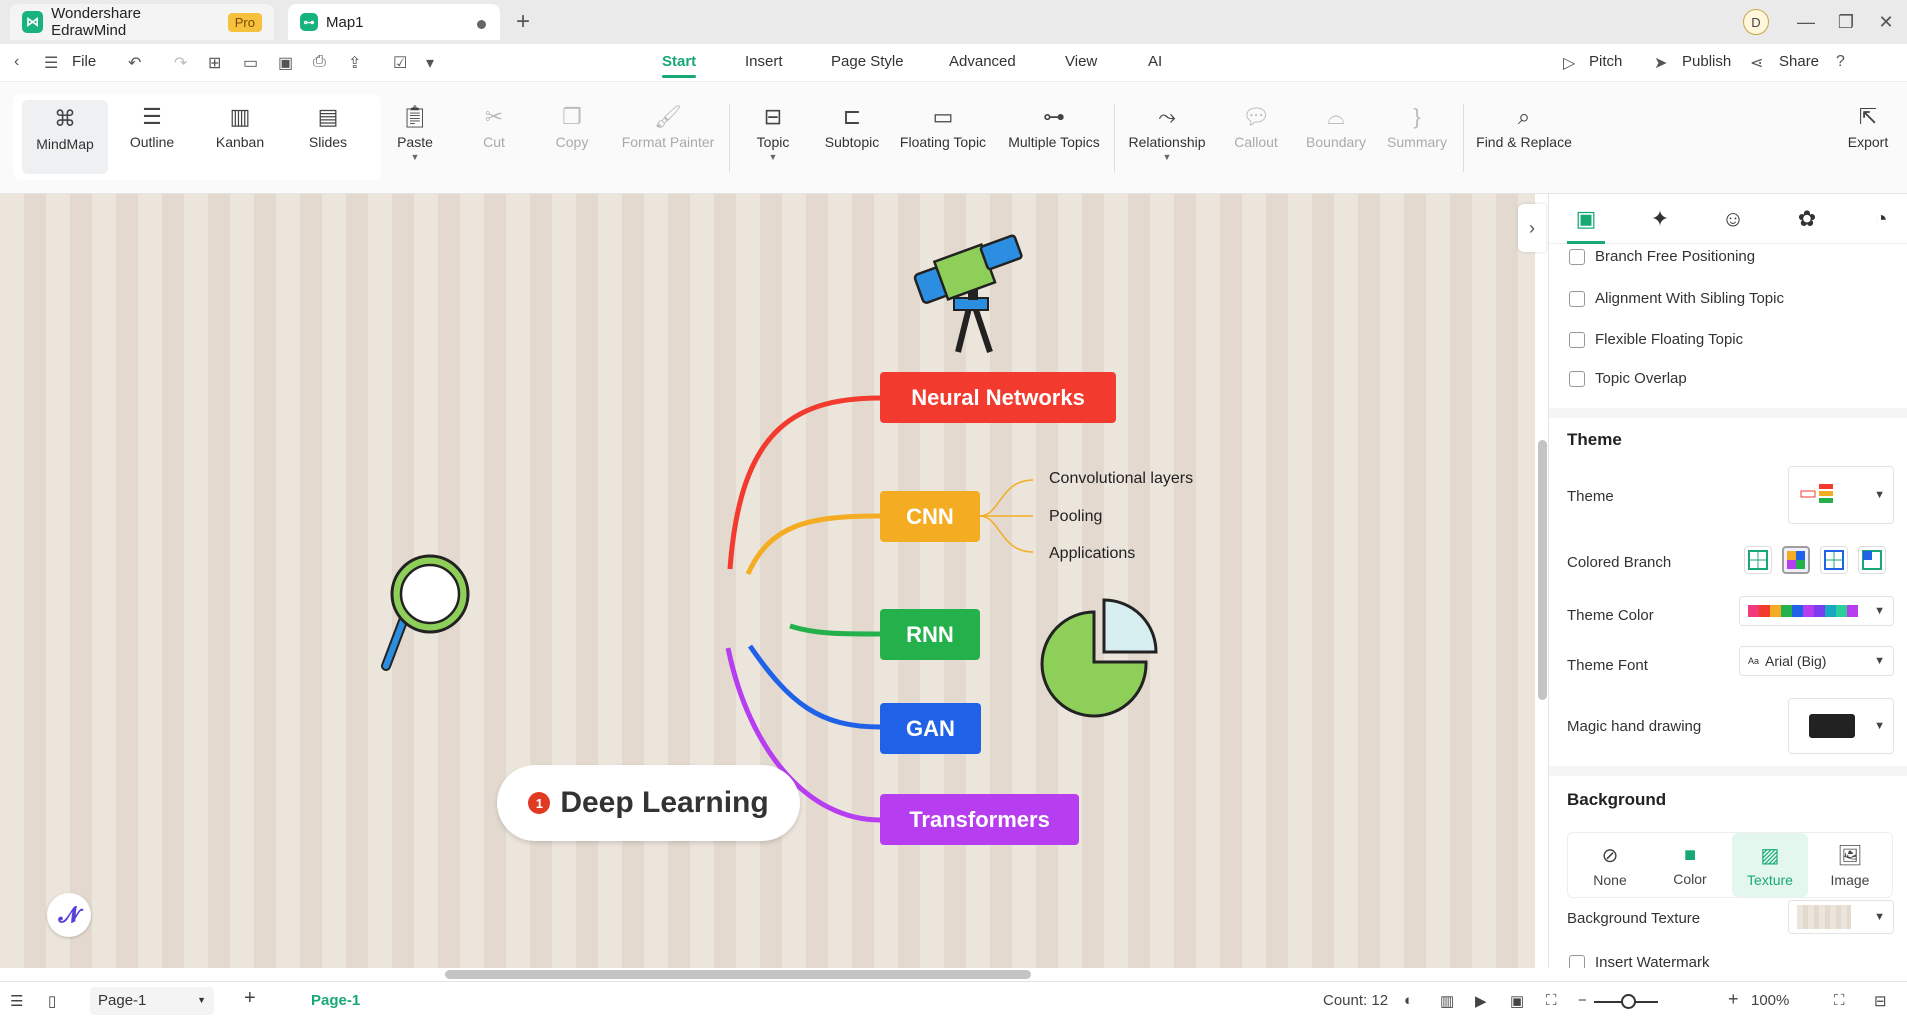 The height and width of the screenshot is (1020, 1907). I want to click on help-icon: ?, so click(1840, 62).